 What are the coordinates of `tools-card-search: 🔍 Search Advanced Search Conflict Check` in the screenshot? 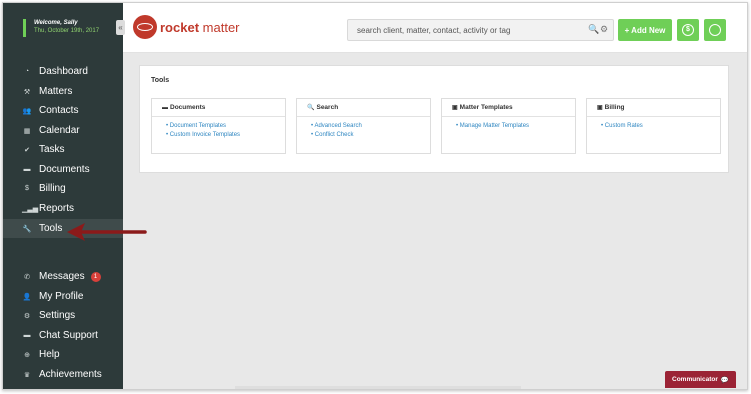 It's located at (363, 126).